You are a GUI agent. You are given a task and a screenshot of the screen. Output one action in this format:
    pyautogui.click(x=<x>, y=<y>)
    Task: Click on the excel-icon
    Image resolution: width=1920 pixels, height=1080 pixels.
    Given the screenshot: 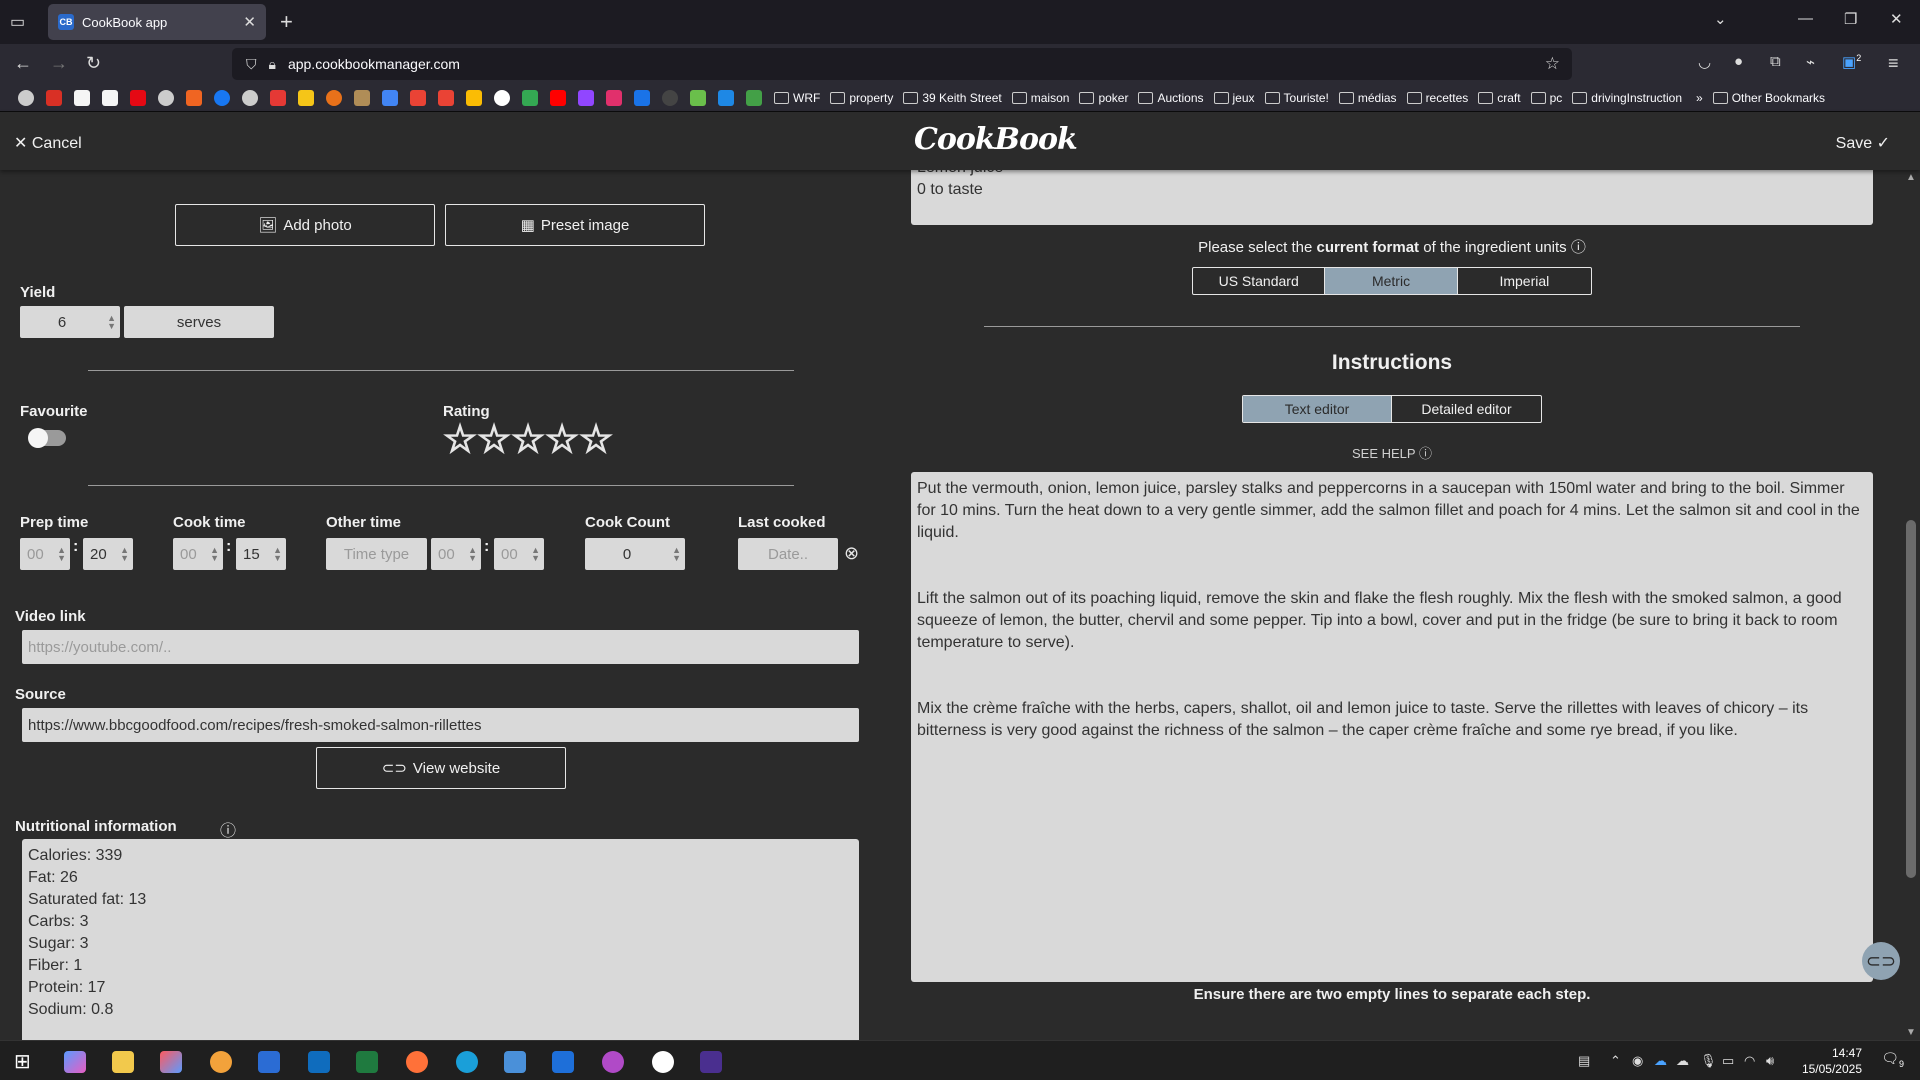 What is the action you would take?
    pyautogui.click(x=367, y=1062)
    